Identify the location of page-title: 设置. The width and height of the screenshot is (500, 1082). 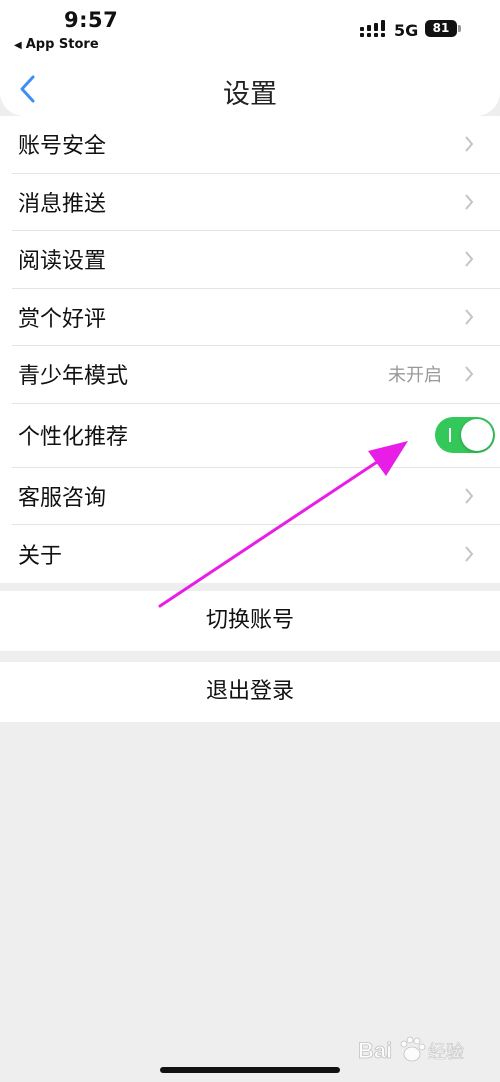
(250, 94).